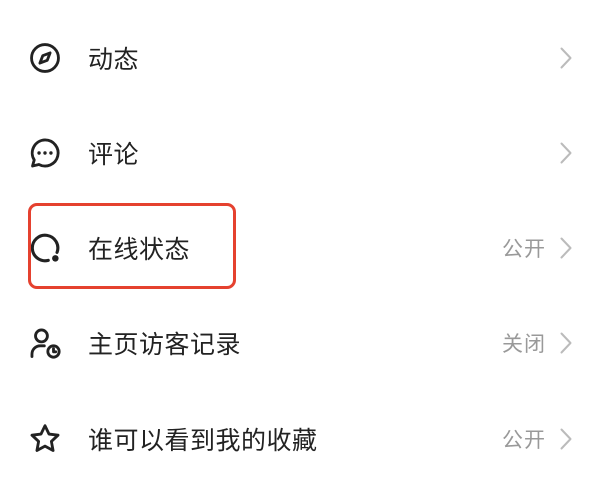  I want to click on chat-bubble-icon, so click(45, 153).